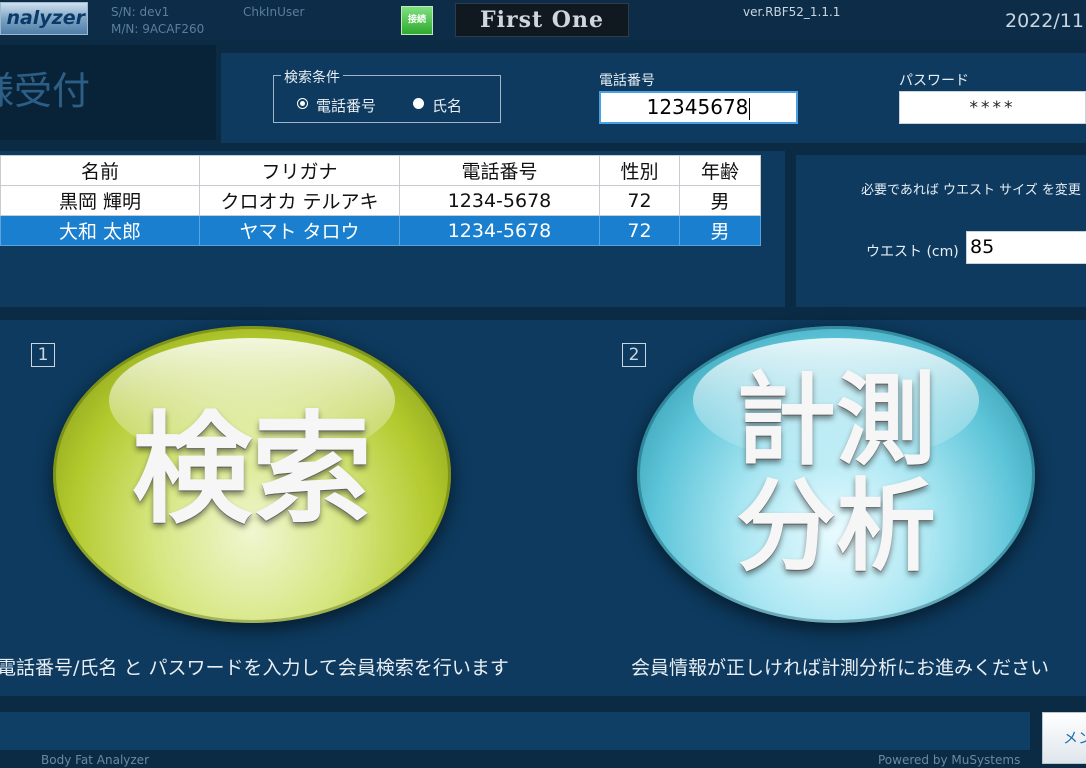 The height and width of the screenshot is (768, 1086). I want to click on app-logo: nalyzer, so click(44, 18).